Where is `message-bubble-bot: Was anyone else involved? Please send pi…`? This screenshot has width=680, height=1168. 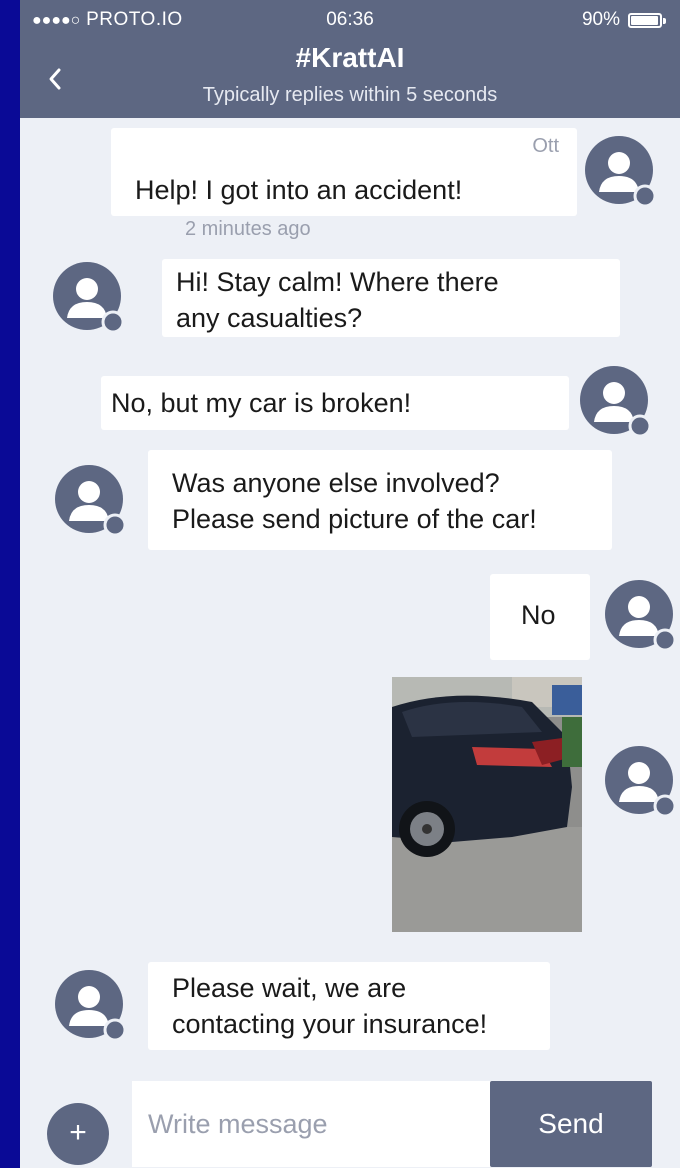 message-bubble-bot: Was anyone else involved? Please send pi… is located at coordinates (380, 500).